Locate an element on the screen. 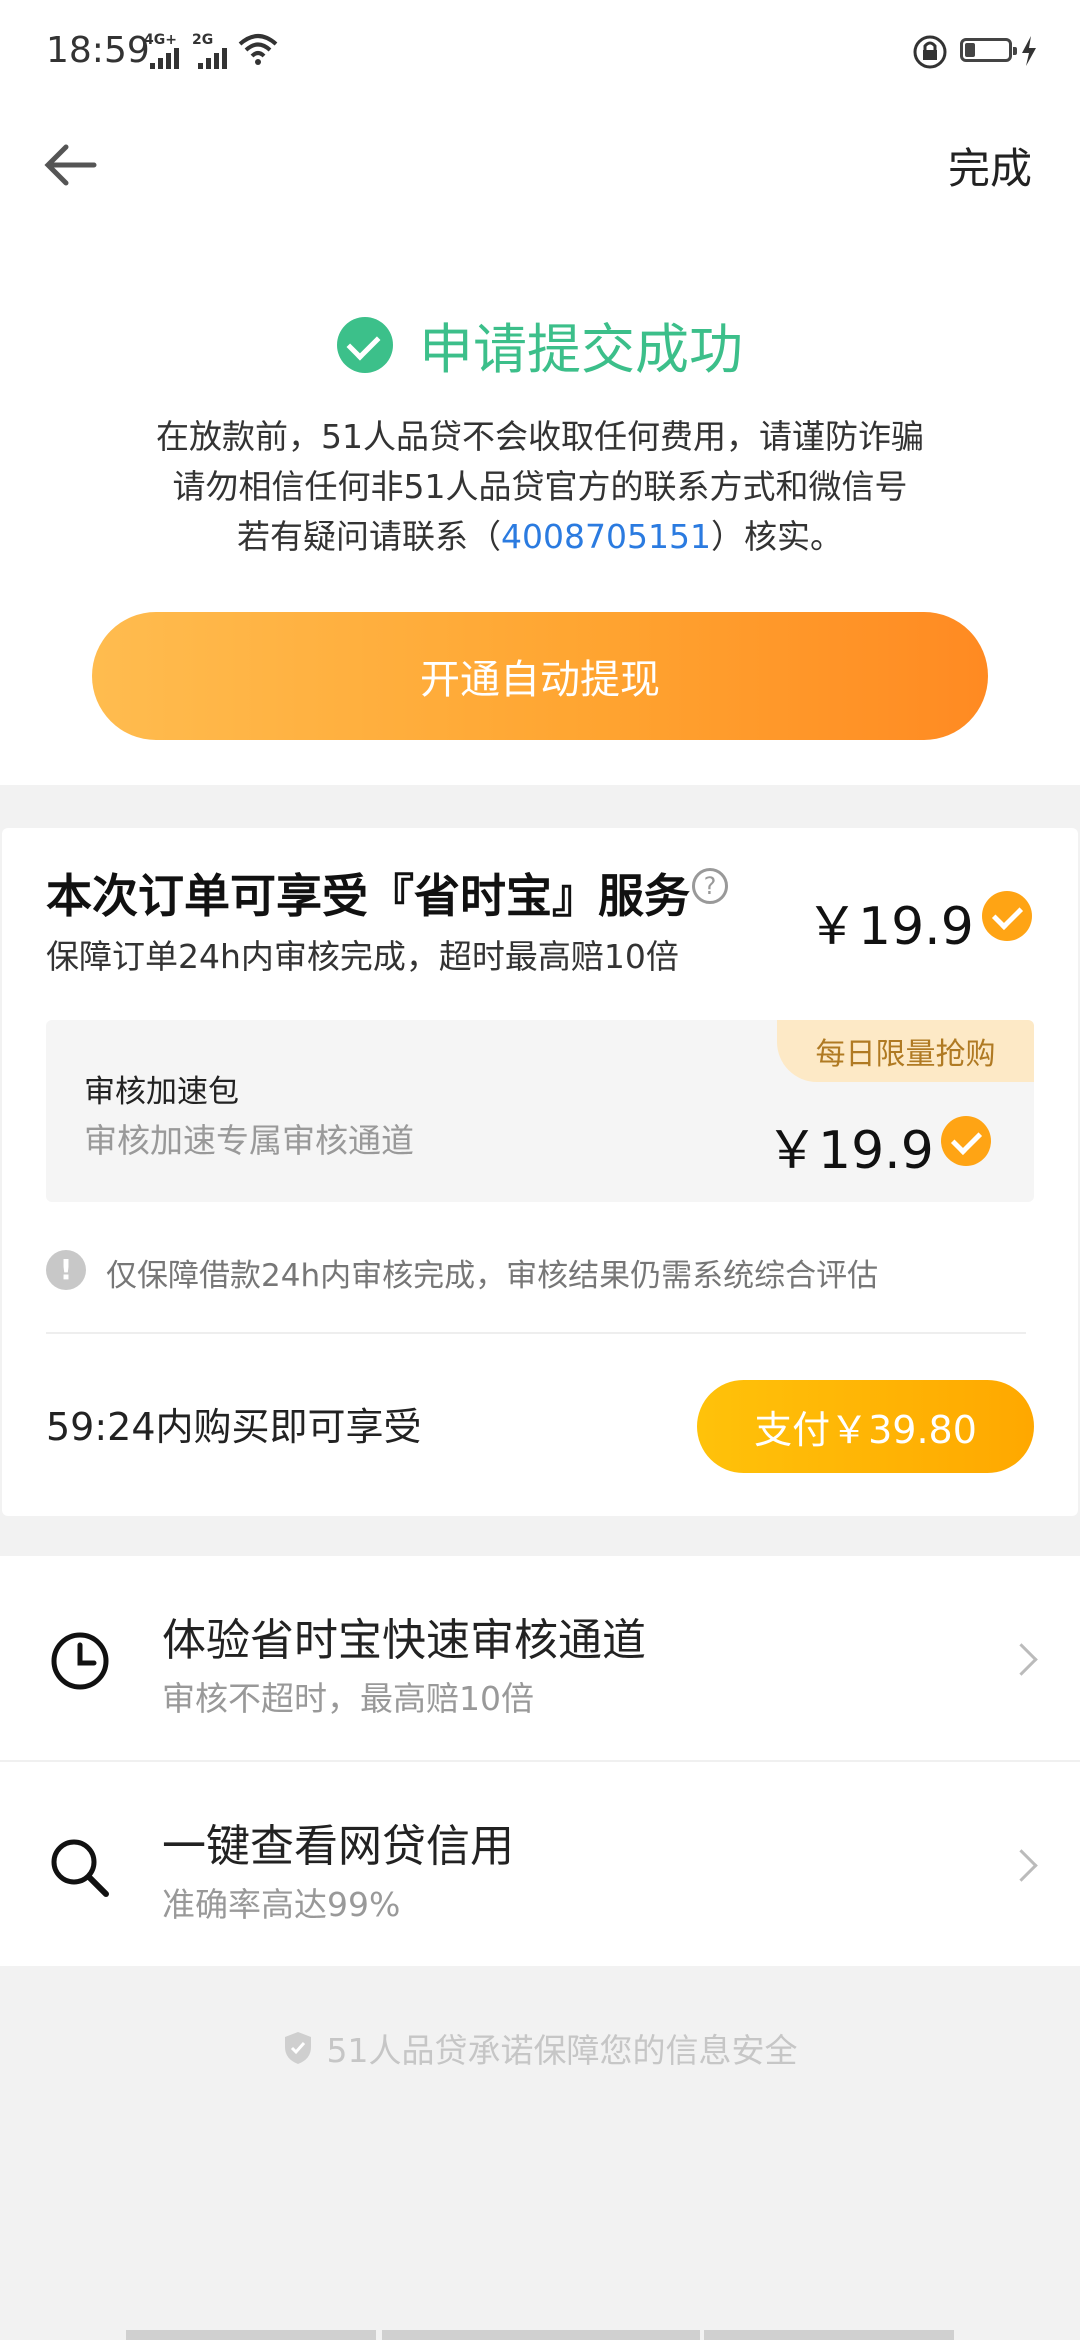 This screenshot has height=2340, width=1080. list-item-credit-check: 一键查看网贷信用 准确率高达99% is located at coordinates (540, 1864).